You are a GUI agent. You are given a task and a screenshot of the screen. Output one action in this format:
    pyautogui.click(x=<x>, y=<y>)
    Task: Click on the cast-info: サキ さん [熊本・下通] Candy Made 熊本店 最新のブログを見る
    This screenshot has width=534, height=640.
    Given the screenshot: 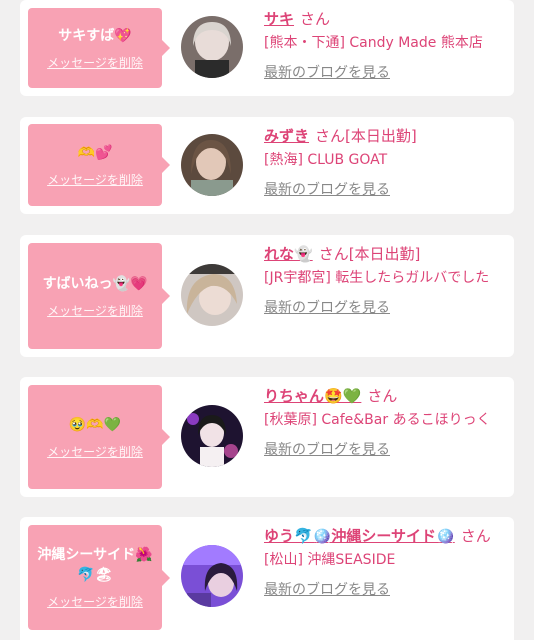 What is the action you would take?
    pyautogui.click(x=383, y=46)
    